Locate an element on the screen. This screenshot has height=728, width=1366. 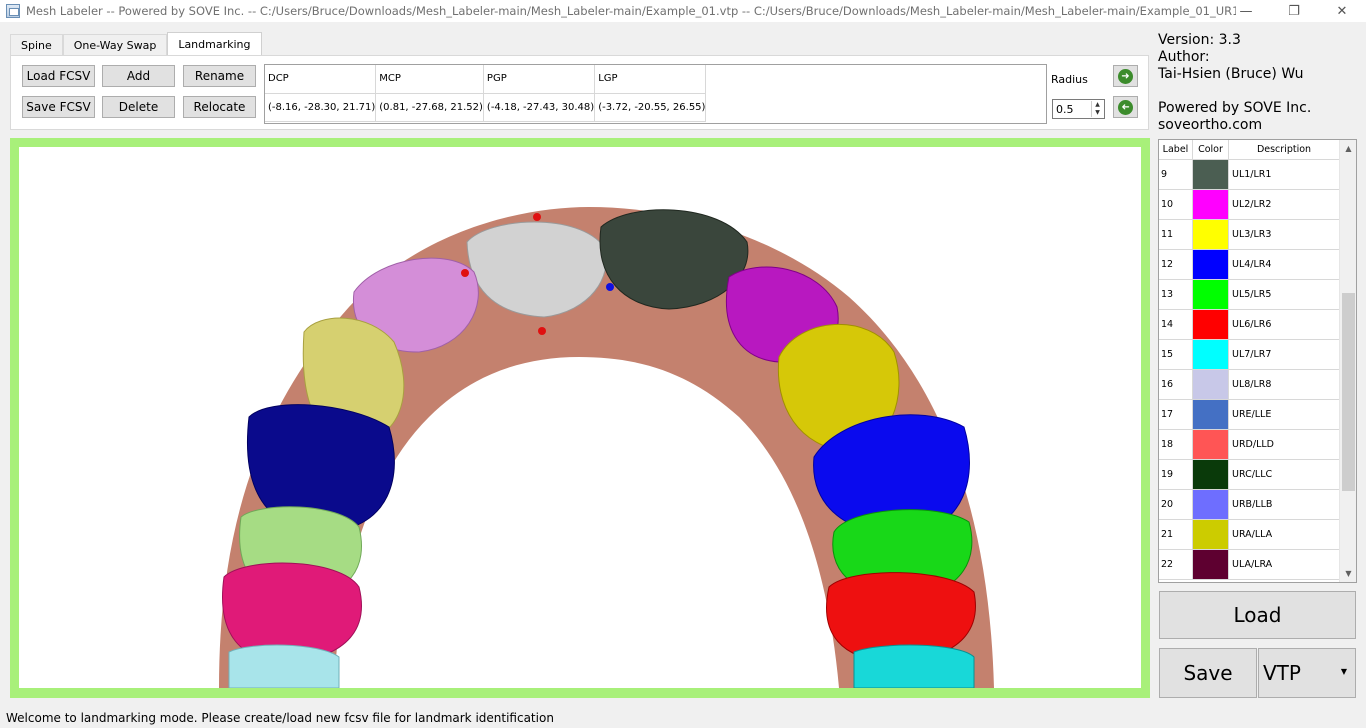
table-row: 17 URE/LLE is located at coordinates (1249, 415).